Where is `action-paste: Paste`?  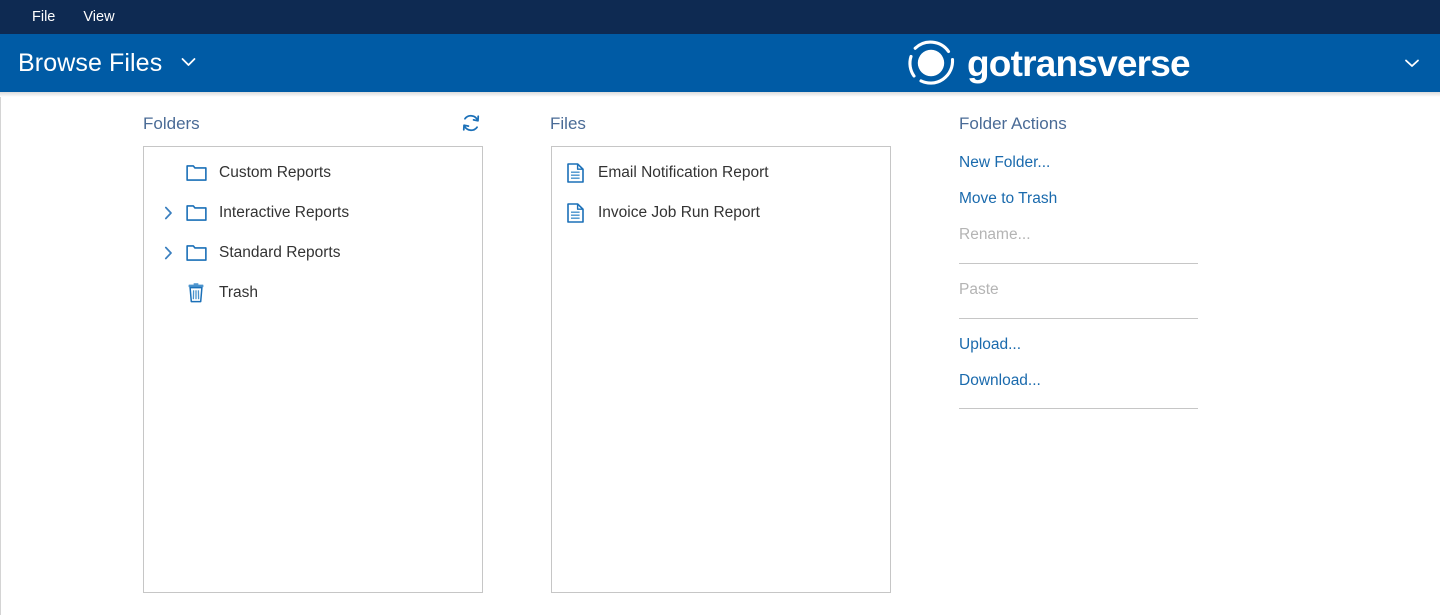
action-paste: Paste is located at coordinates (979, 289).